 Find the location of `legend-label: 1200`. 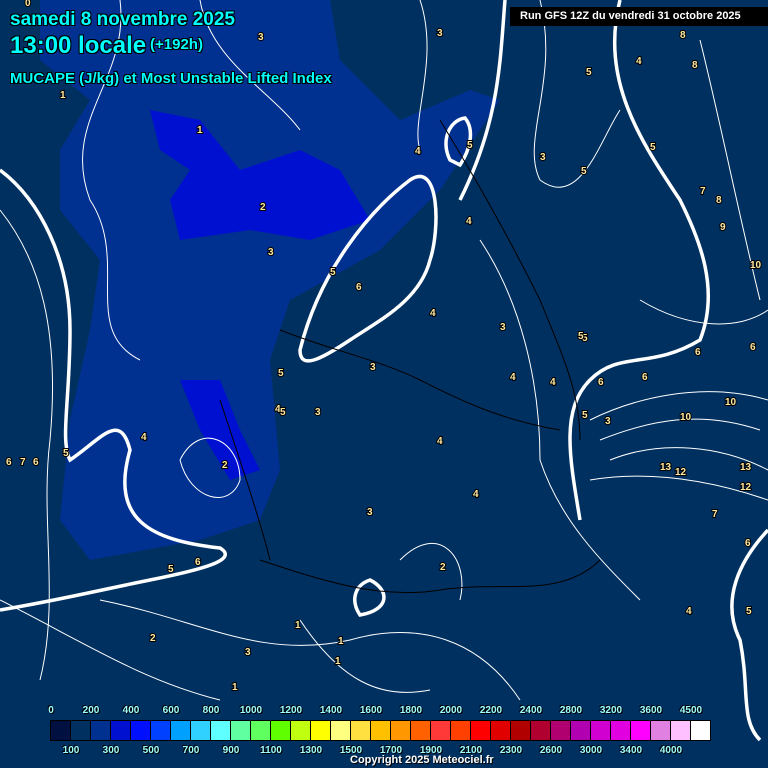

legend-label: 1200 is located at coordinates (291, 710).